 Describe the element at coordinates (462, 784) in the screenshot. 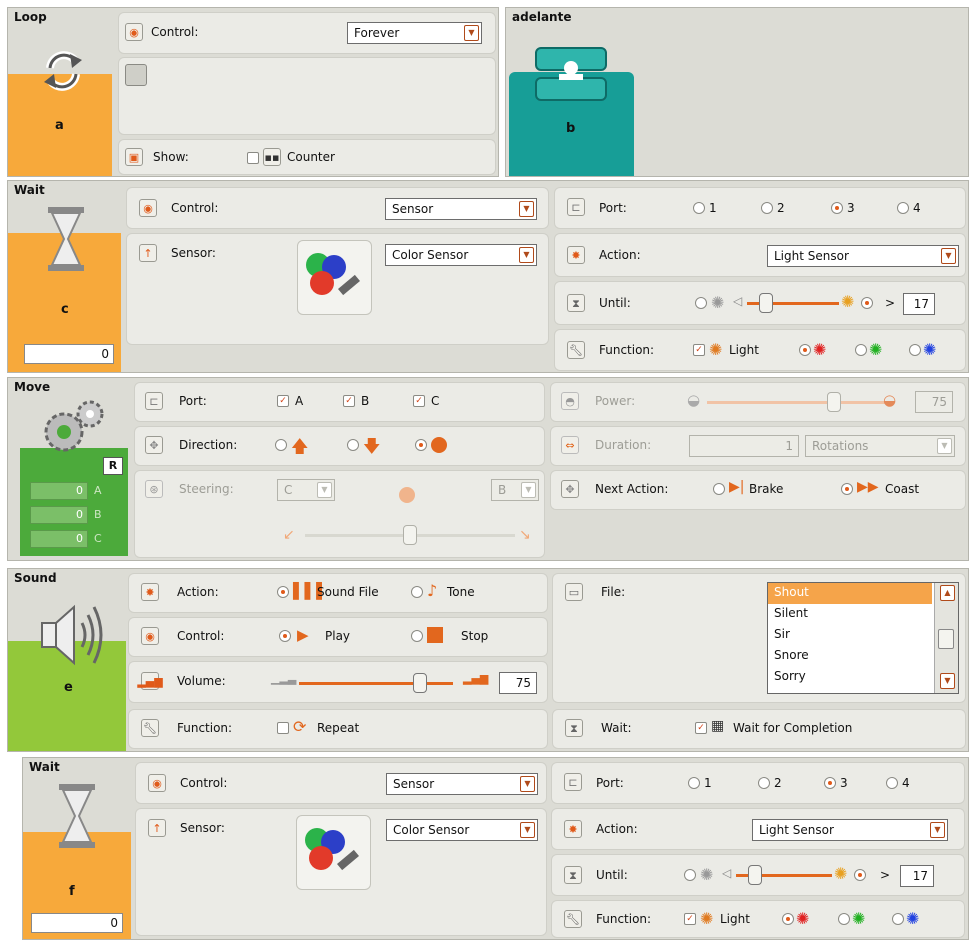

I see `wait2-control-dropdown: Sensor ▼` at that location.